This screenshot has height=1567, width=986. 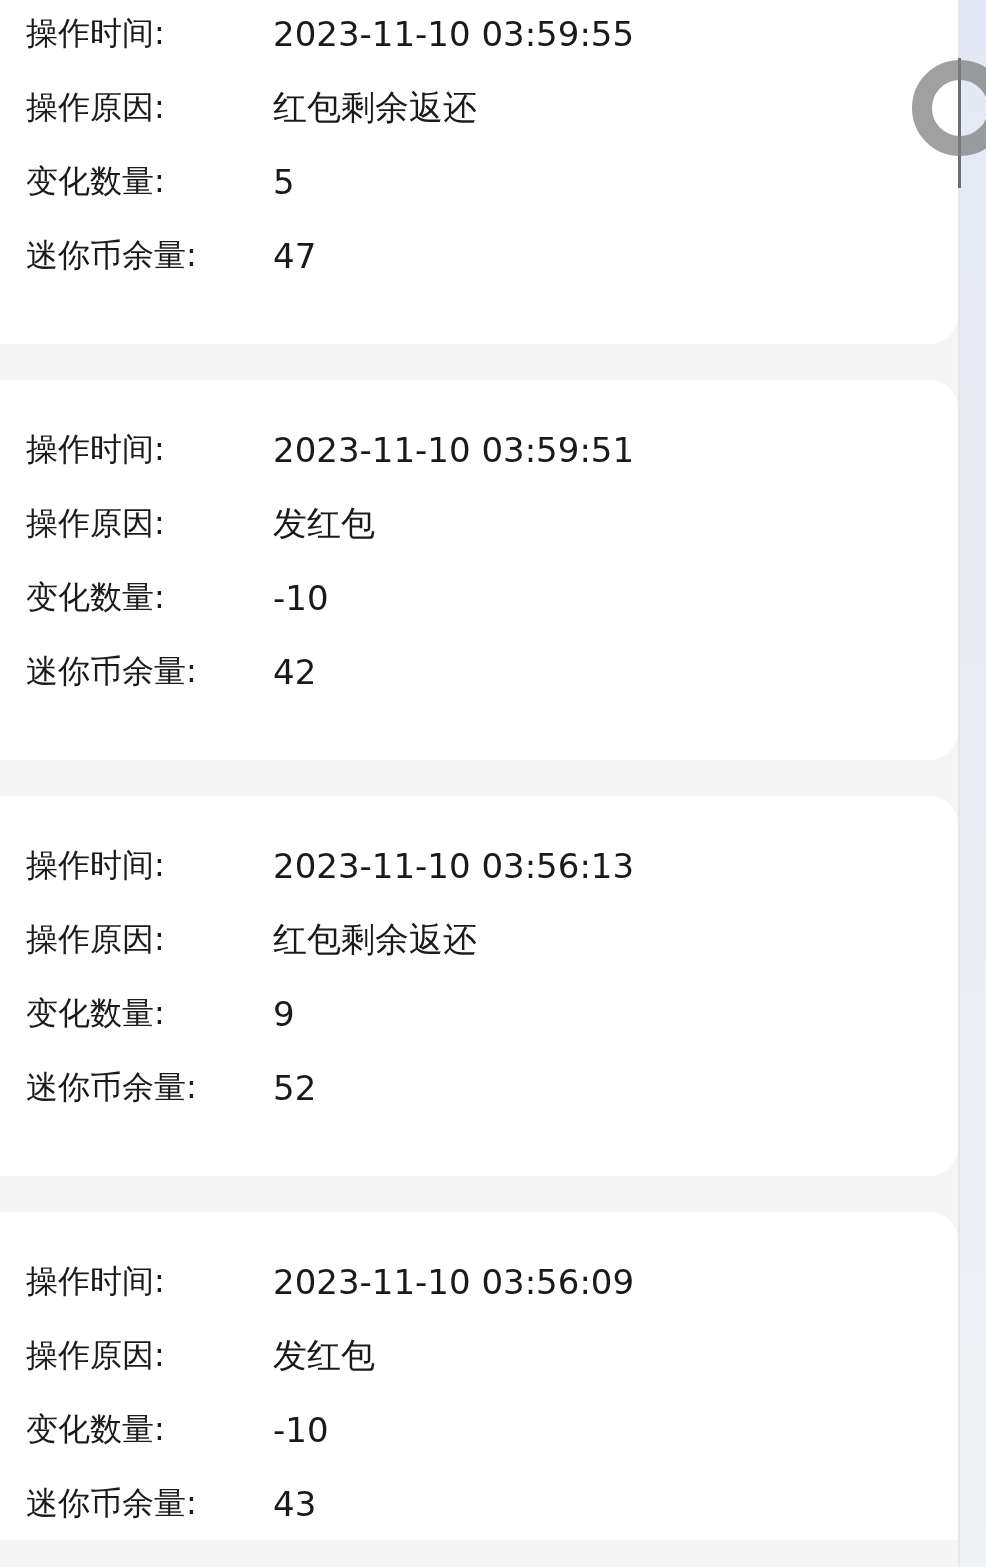 I want to click on field-value: 2023-11-10 03:59:55, so click(x=454, y=34).